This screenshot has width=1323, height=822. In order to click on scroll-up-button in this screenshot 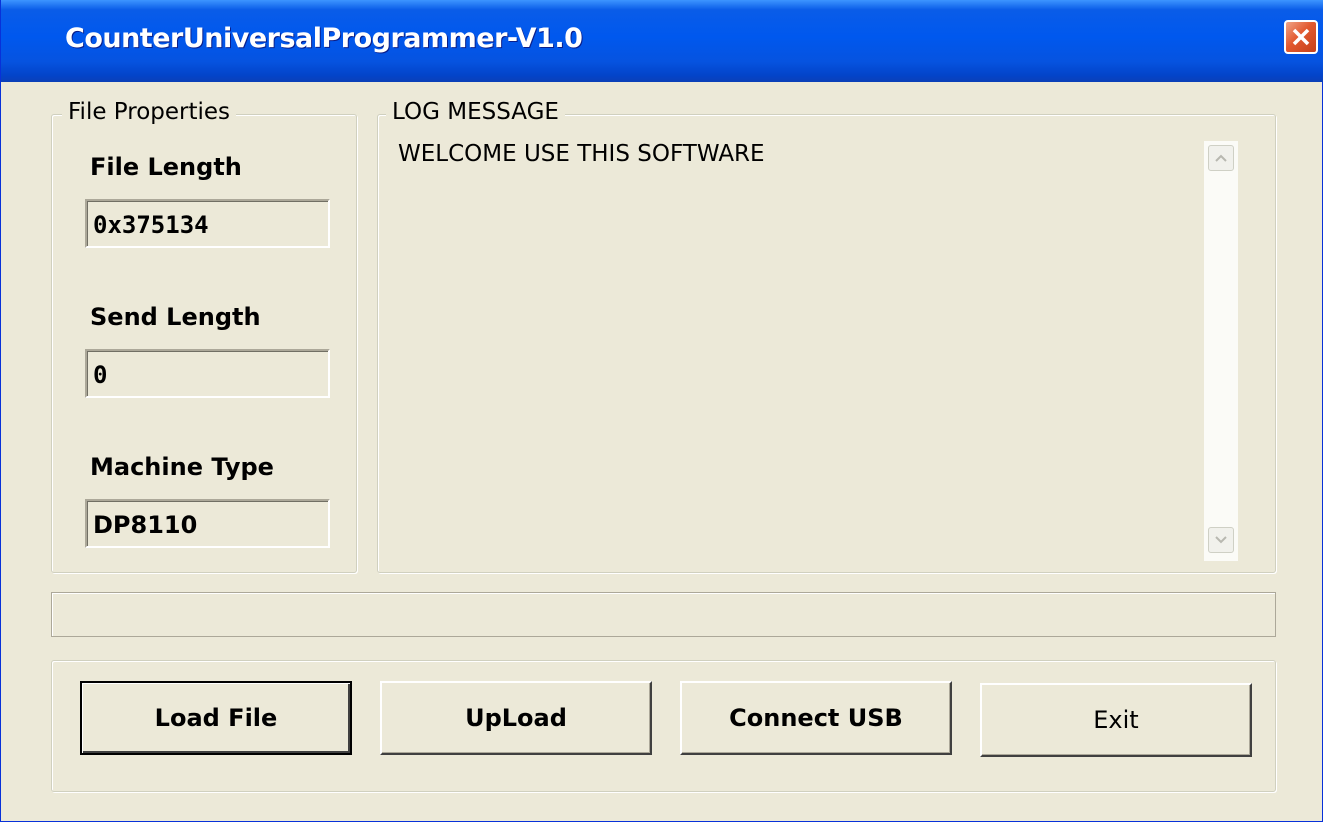, I will do `click(1221, 158)`.